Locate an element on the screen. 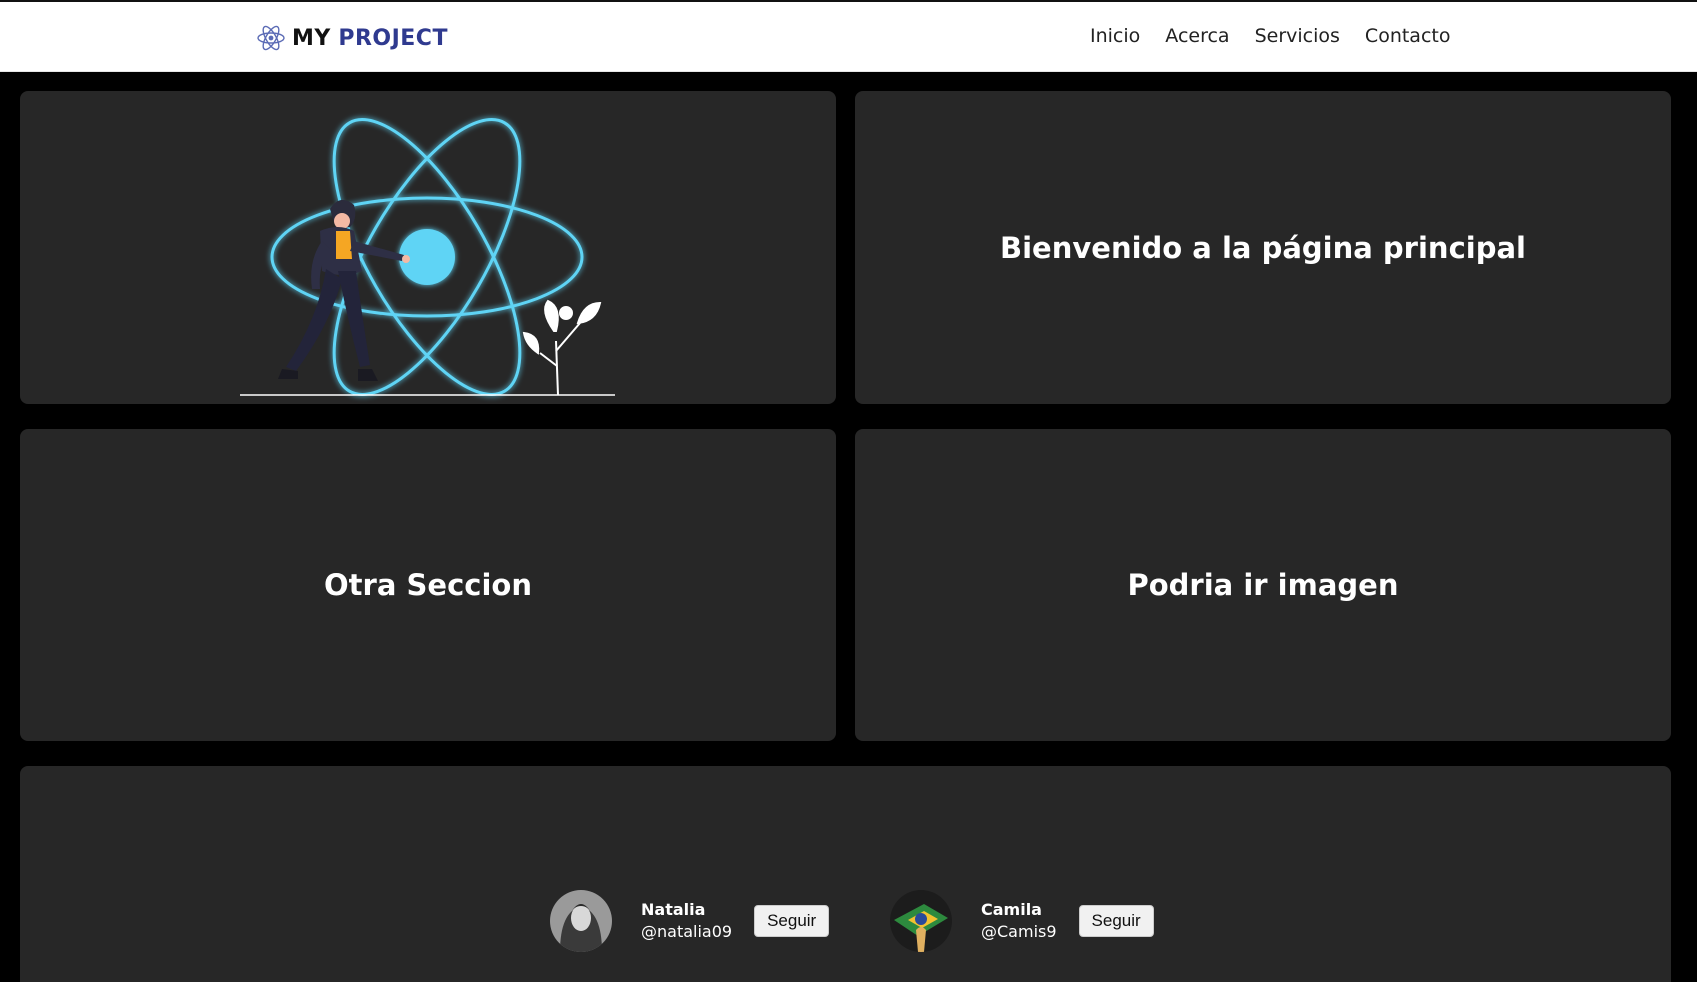 The image size is (1697, 982). image-placeholder-heading: Podria ir imagen is located at coordinates (1263, 585).